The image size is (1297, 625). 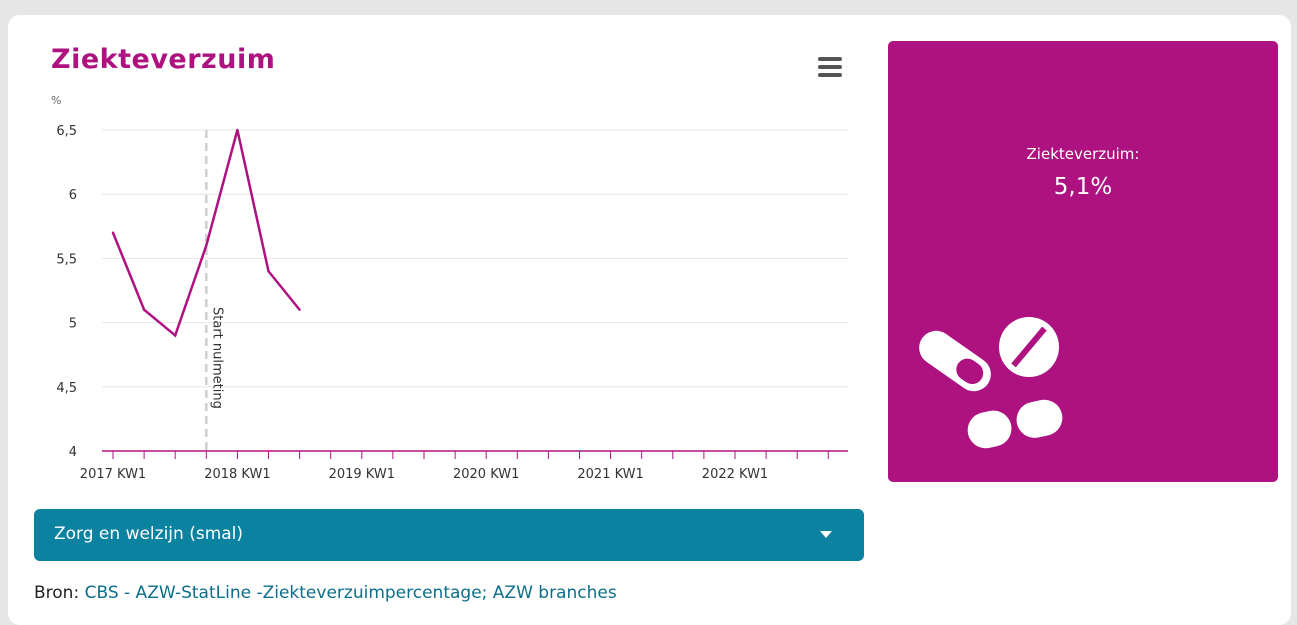 I want to click on y-tick-label: 4,5, so click(x=66, y=388).